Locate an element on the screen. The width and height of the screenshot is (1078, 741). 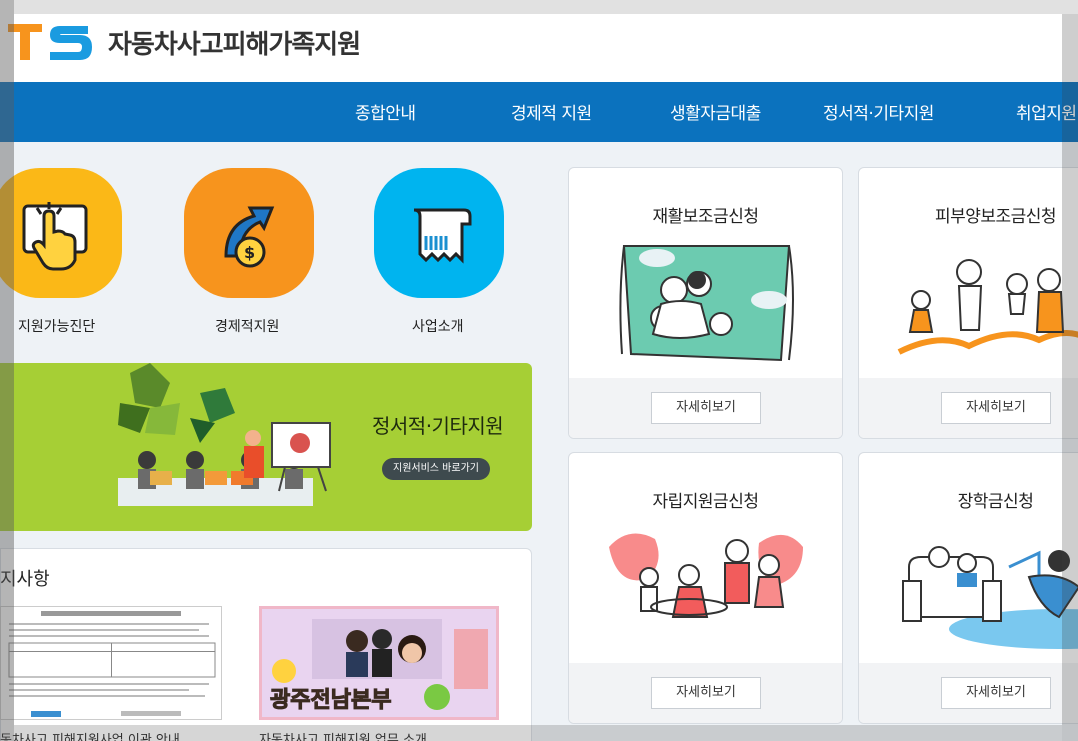
family-window-illustration is located at coordinates (706, 303).